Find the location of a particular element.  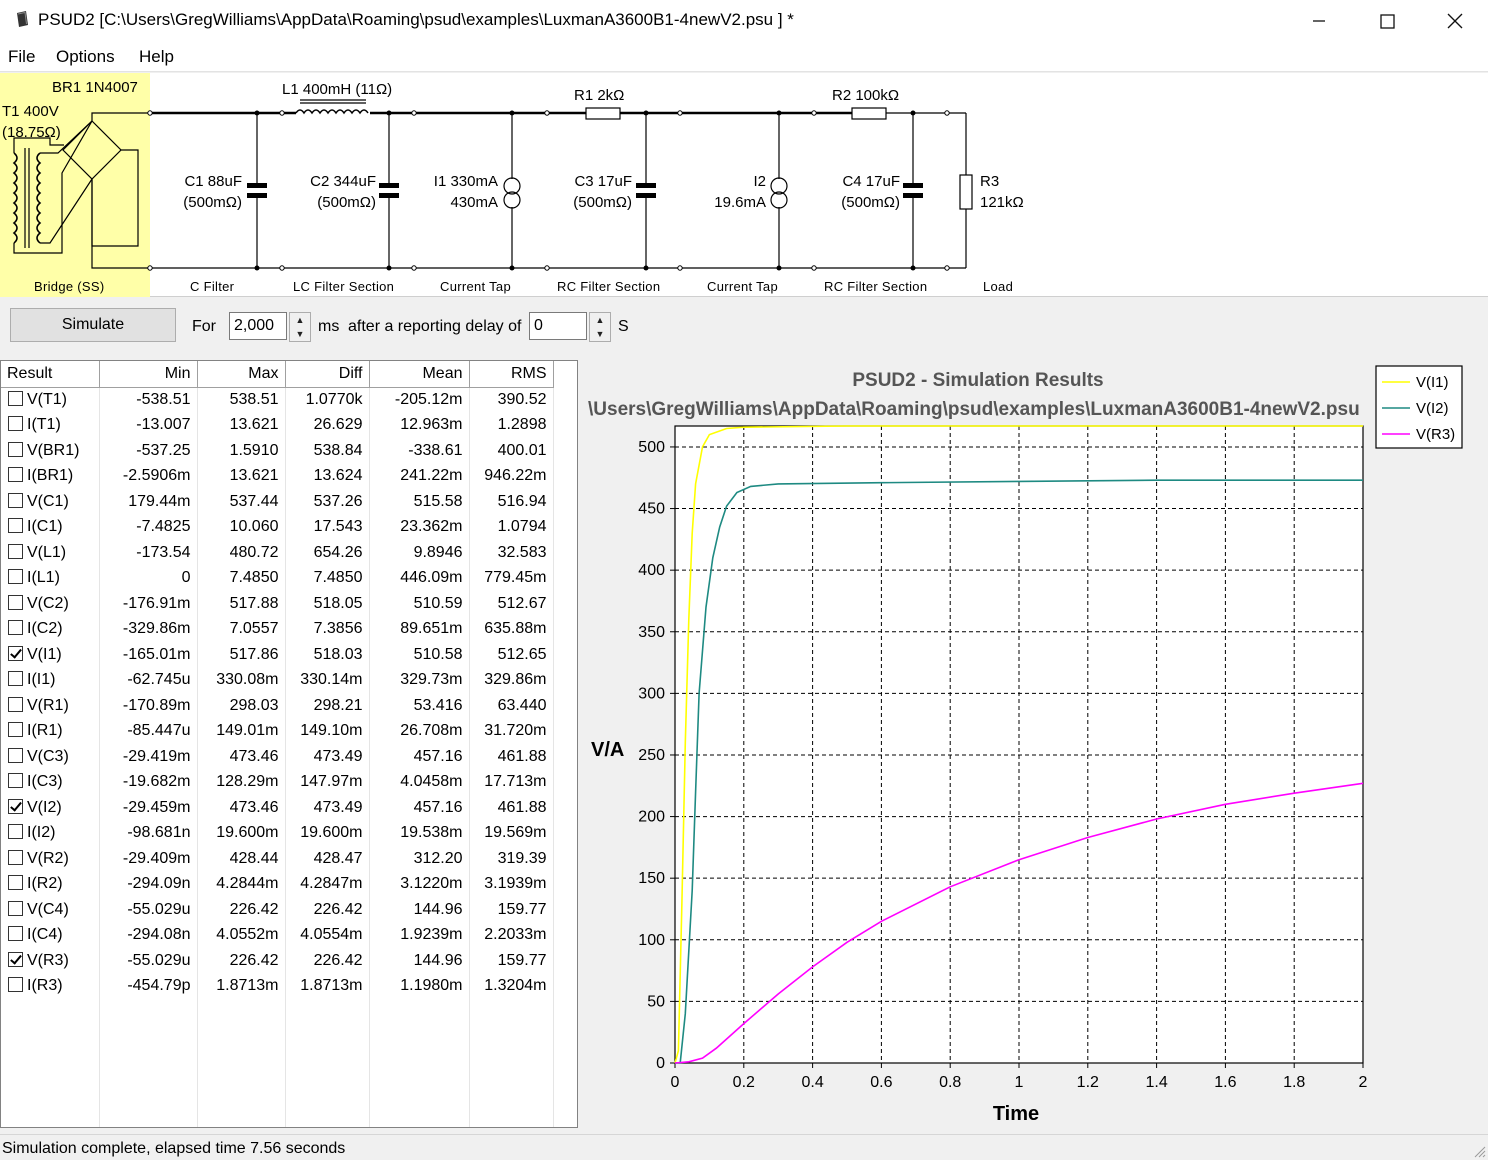

menu-file: File is located at coordinates (21, 57).